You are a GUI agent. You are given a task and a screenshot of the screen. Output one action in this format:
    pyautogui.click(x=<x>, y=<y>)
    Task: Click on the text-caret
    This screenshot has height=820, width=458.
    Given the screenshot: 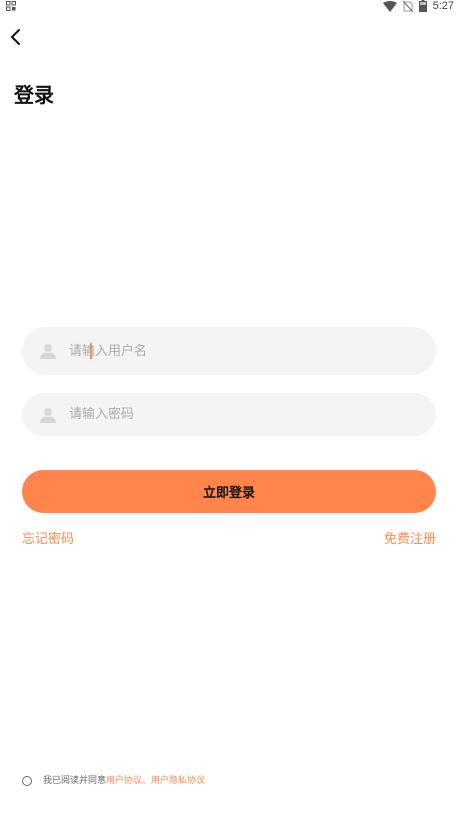 What is the action you would take?
    pyautogui.click(x=91, y=351)
    